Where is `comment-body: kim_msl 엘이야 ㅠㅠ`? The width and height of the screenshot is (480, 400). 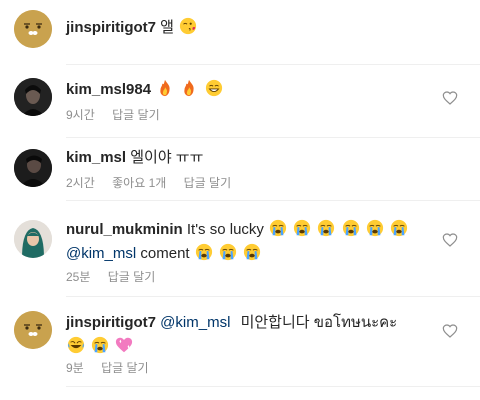
comment-body: kim_msl 엘이야 ㅠㅠ is located at coordinates (248, 158).